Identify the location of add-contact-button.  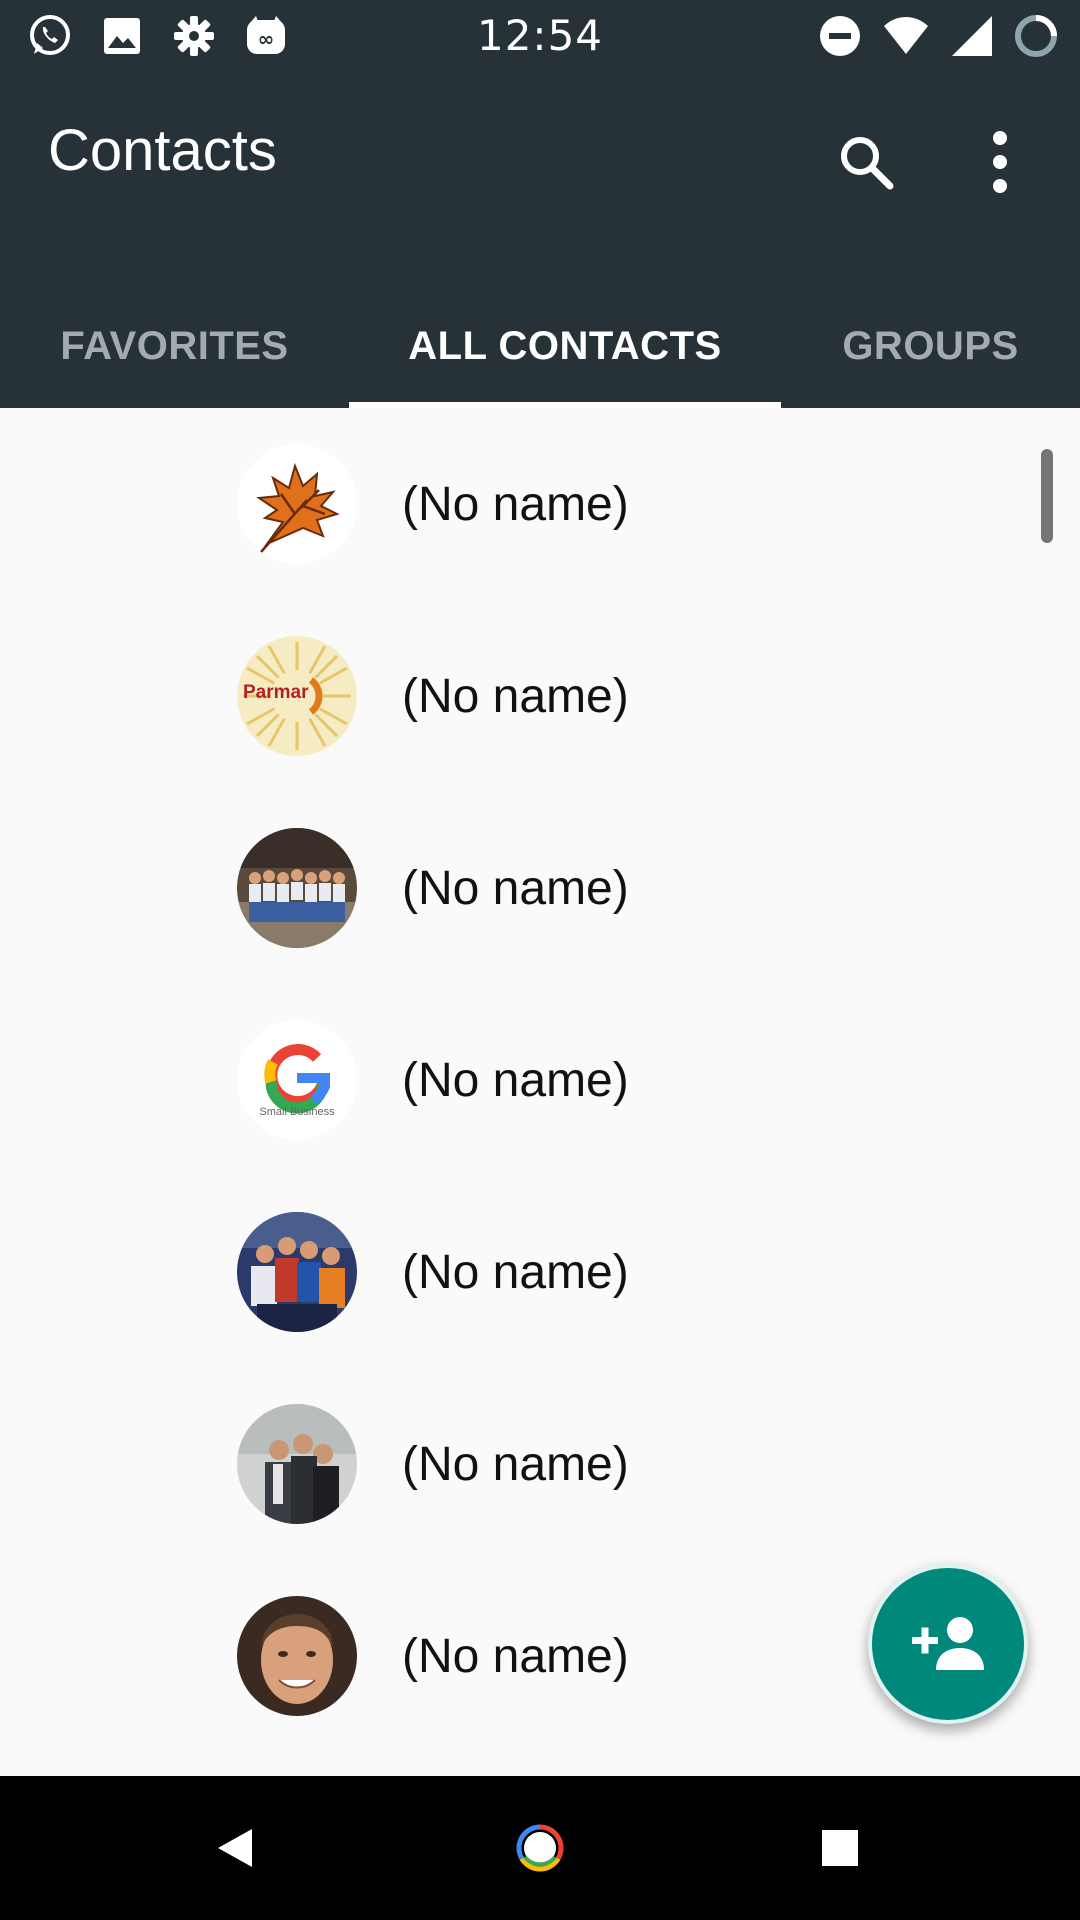
(948, 1644).